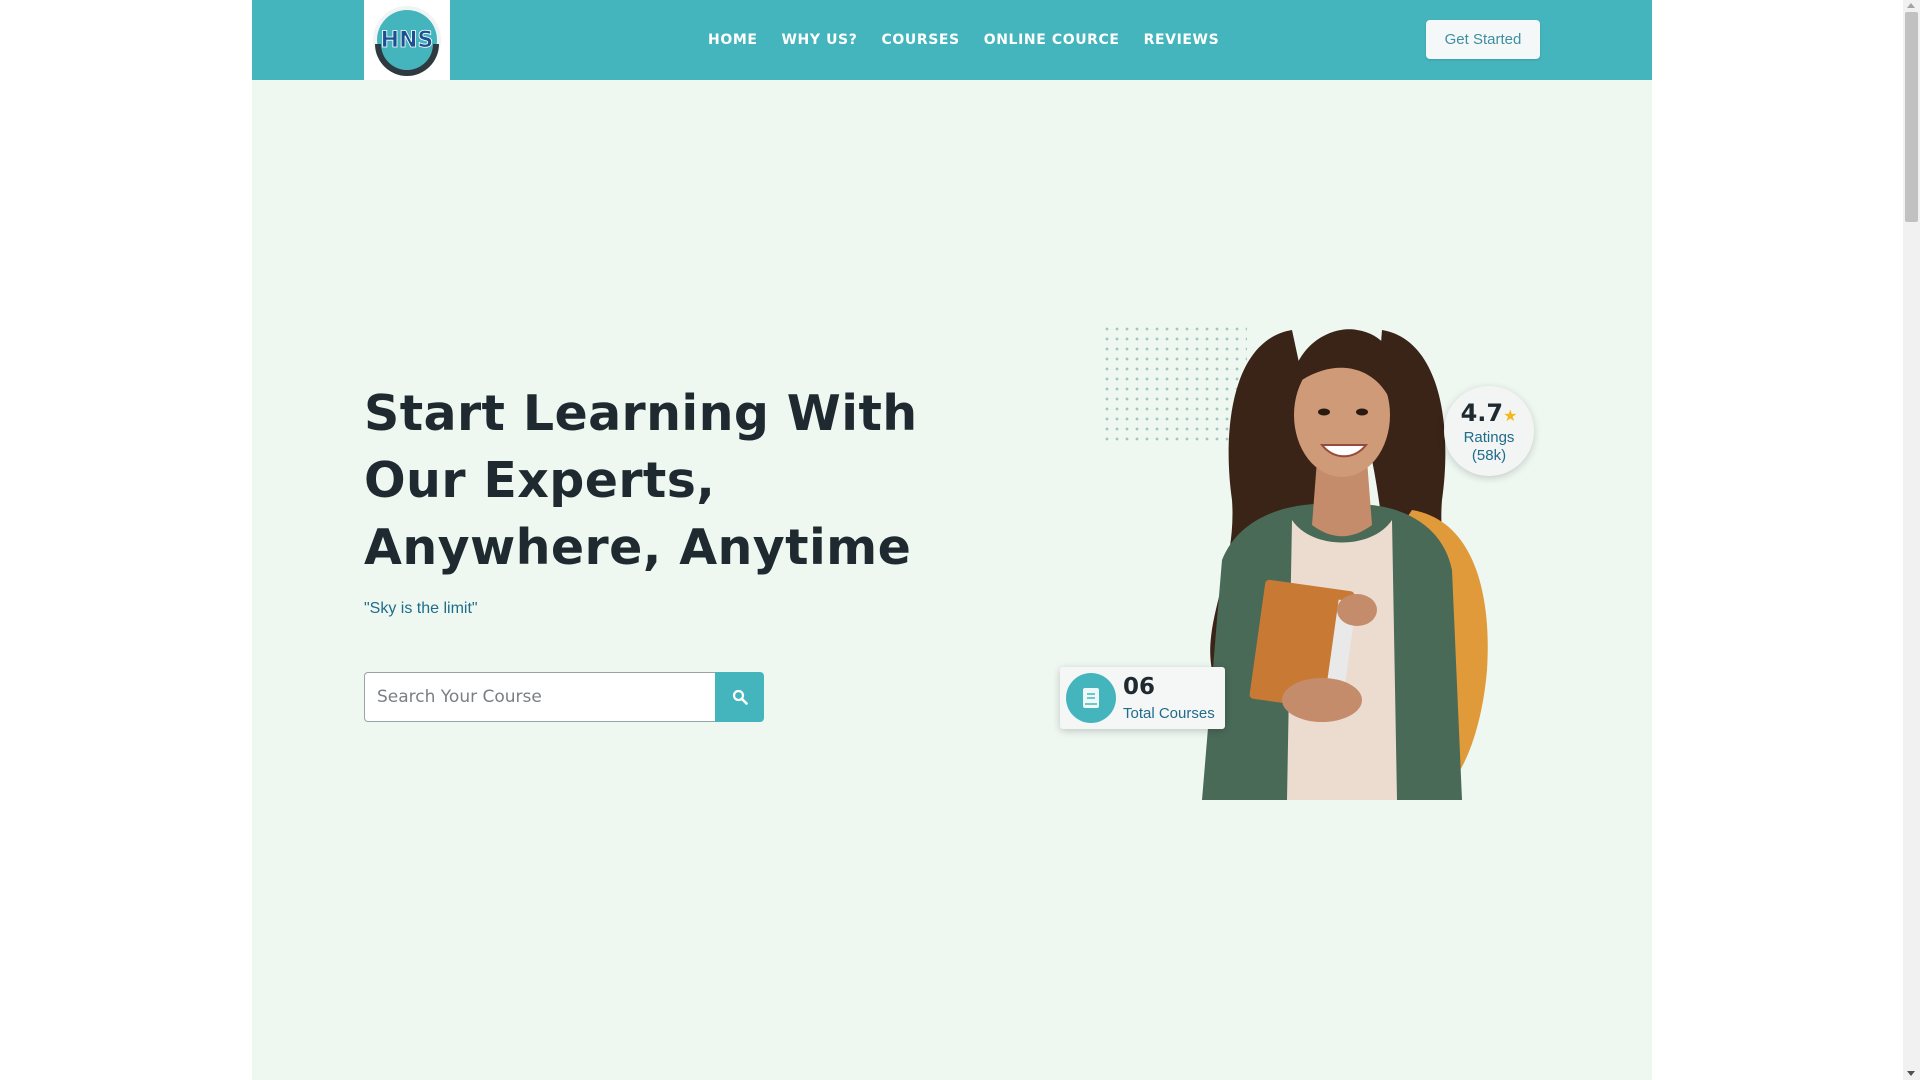 Image resolution: width=1920 pixels, height=1080 pixels. I want to click on book-icon-circle, so click(1091, 698).